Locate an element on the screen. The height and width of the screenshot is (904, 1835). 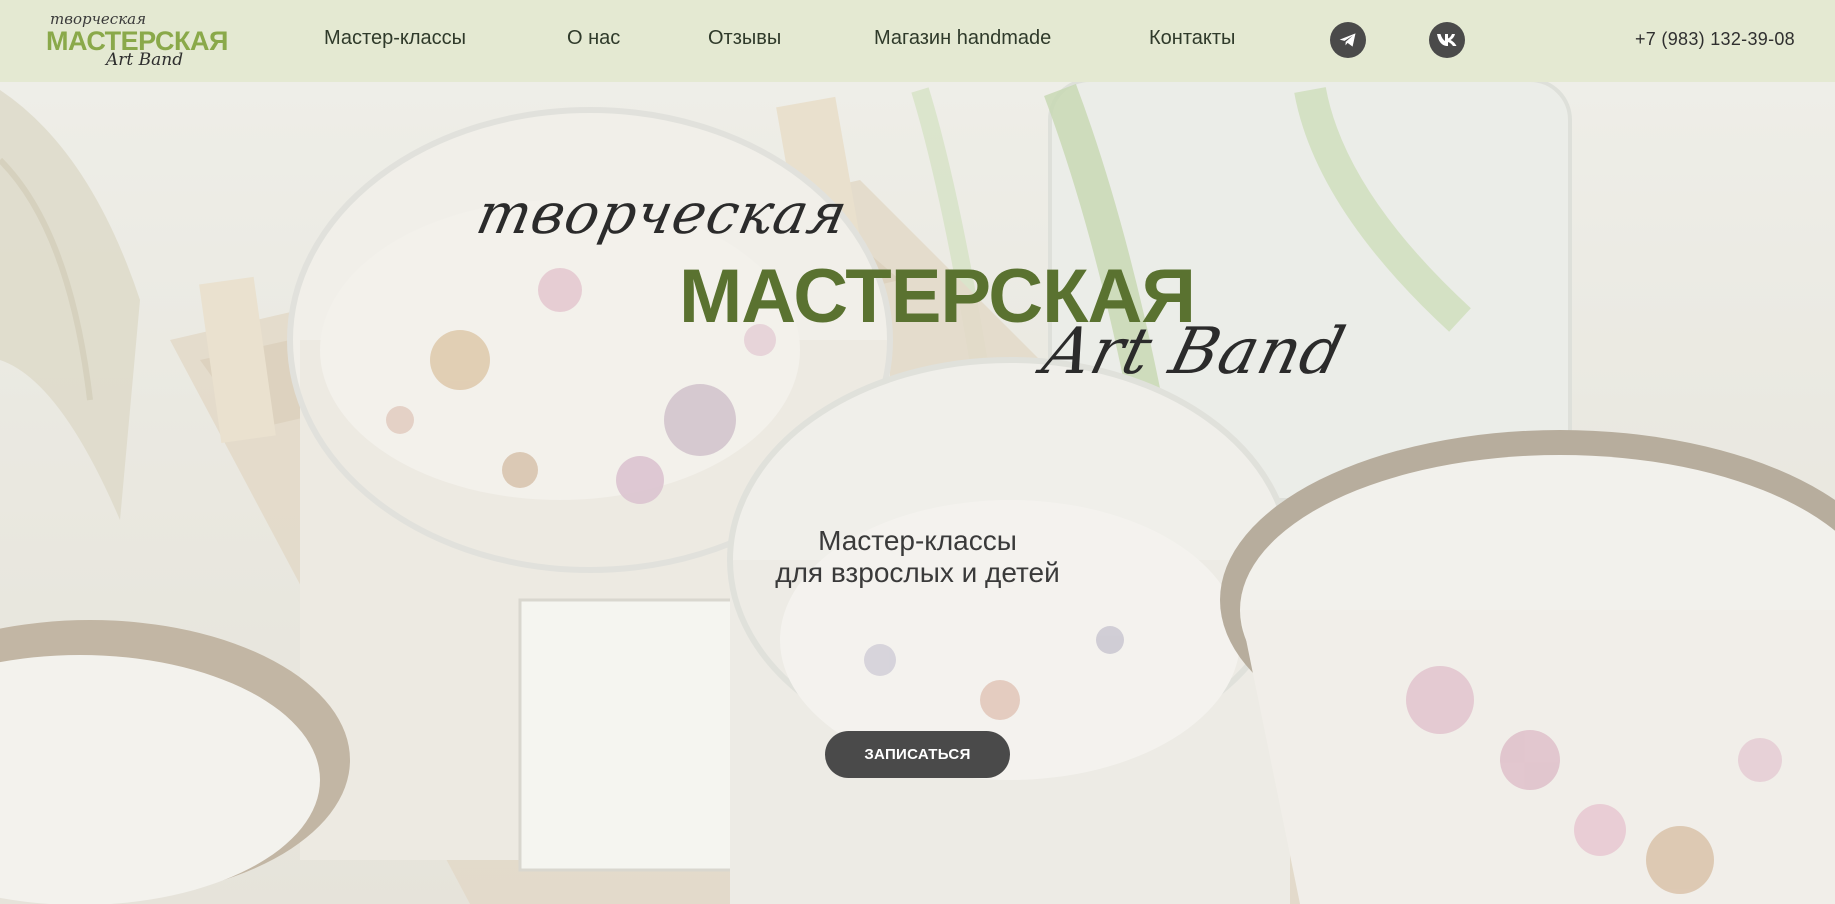
telegram-icon is located at coordinates (1347, 40).